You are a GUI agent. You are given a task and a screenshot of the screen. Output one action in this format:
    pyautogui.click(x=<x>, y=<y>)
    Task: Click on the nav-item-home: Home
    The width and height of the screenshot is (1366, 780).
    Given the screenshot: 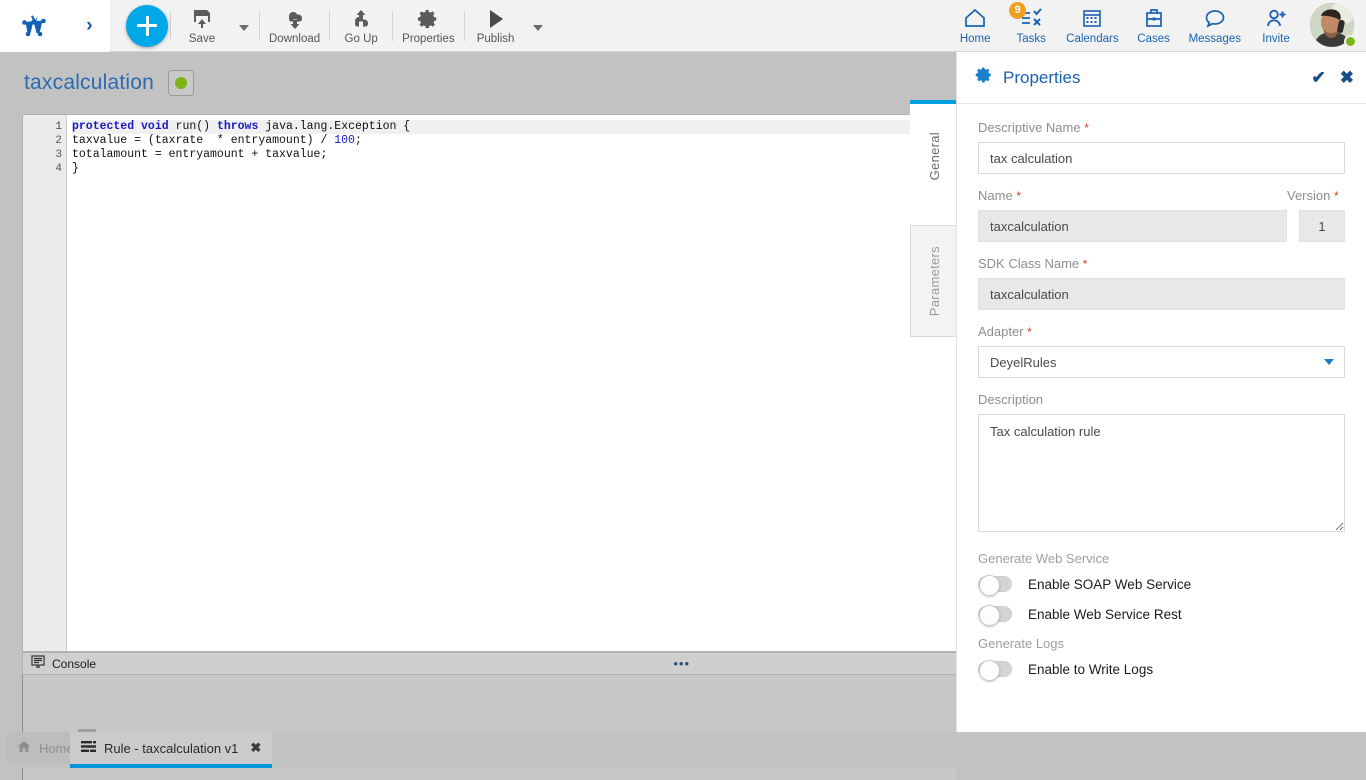 What is the action you would take?
    pyautogui.click(x=975, y=26)
    